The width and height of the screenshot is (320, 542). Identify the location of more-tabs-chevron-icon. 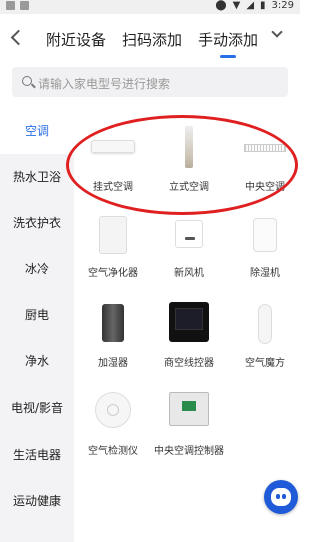
(277, 33).